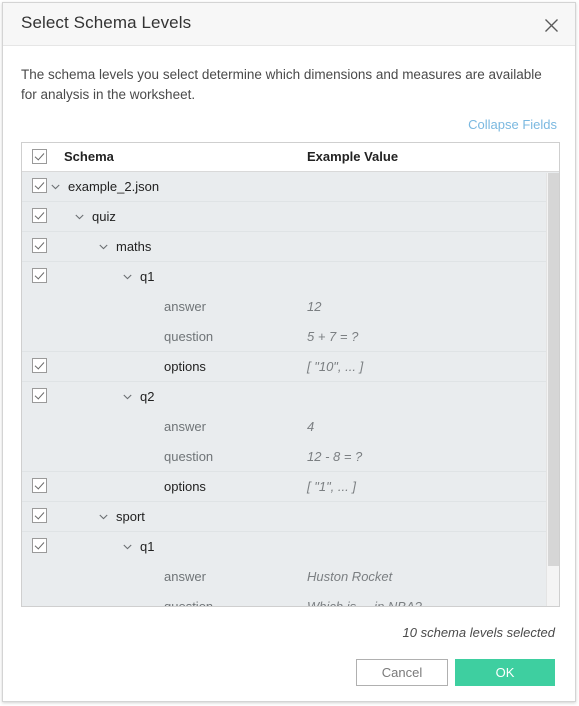 The height and width of the screenshot is (706, 579). Describe the element at coordinates (290, 307) in the screenshot. I see `table-row: answer 12` at that location.